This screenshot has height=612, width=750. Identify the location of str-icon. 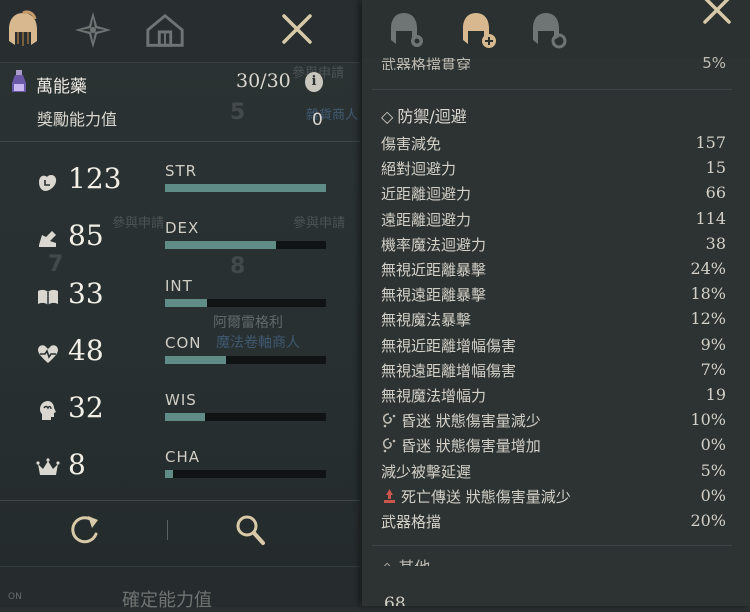
(48, 182).